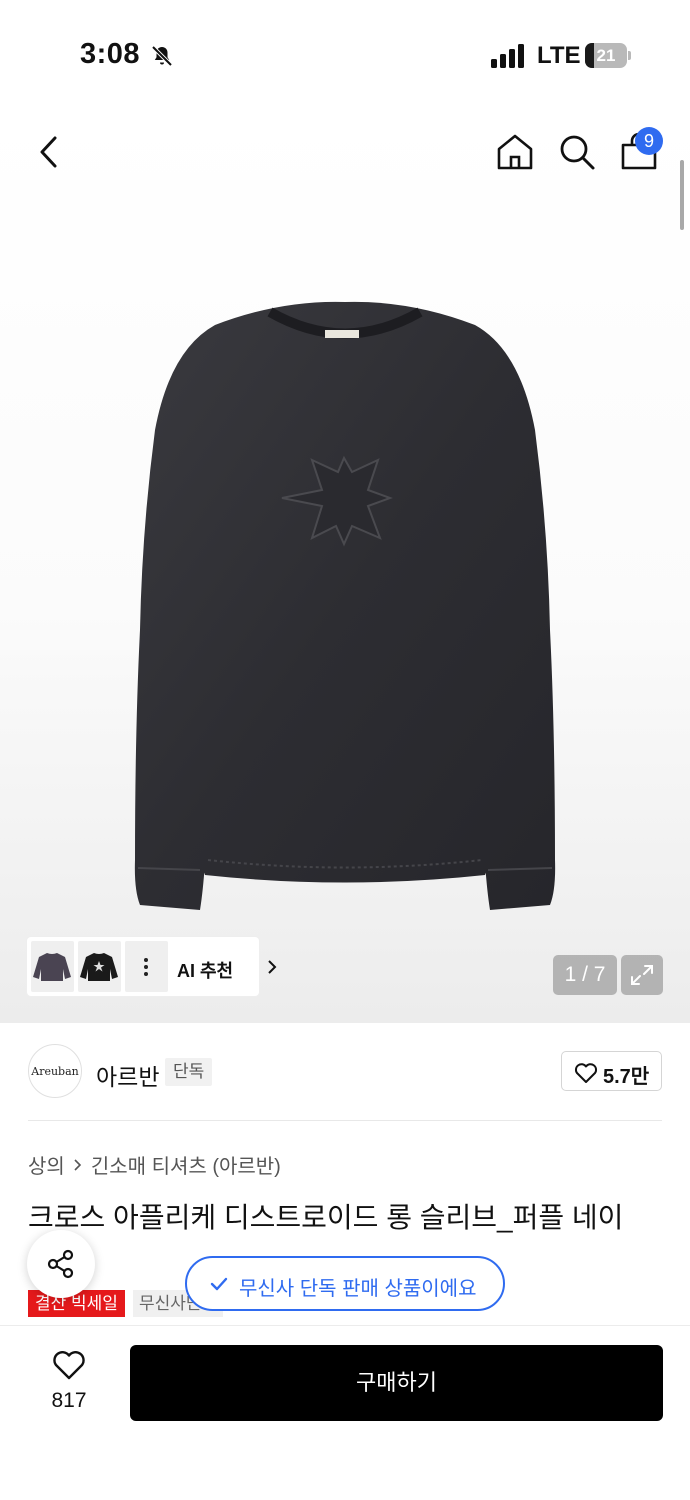  I want to click on share-button, so click(61, 1264).